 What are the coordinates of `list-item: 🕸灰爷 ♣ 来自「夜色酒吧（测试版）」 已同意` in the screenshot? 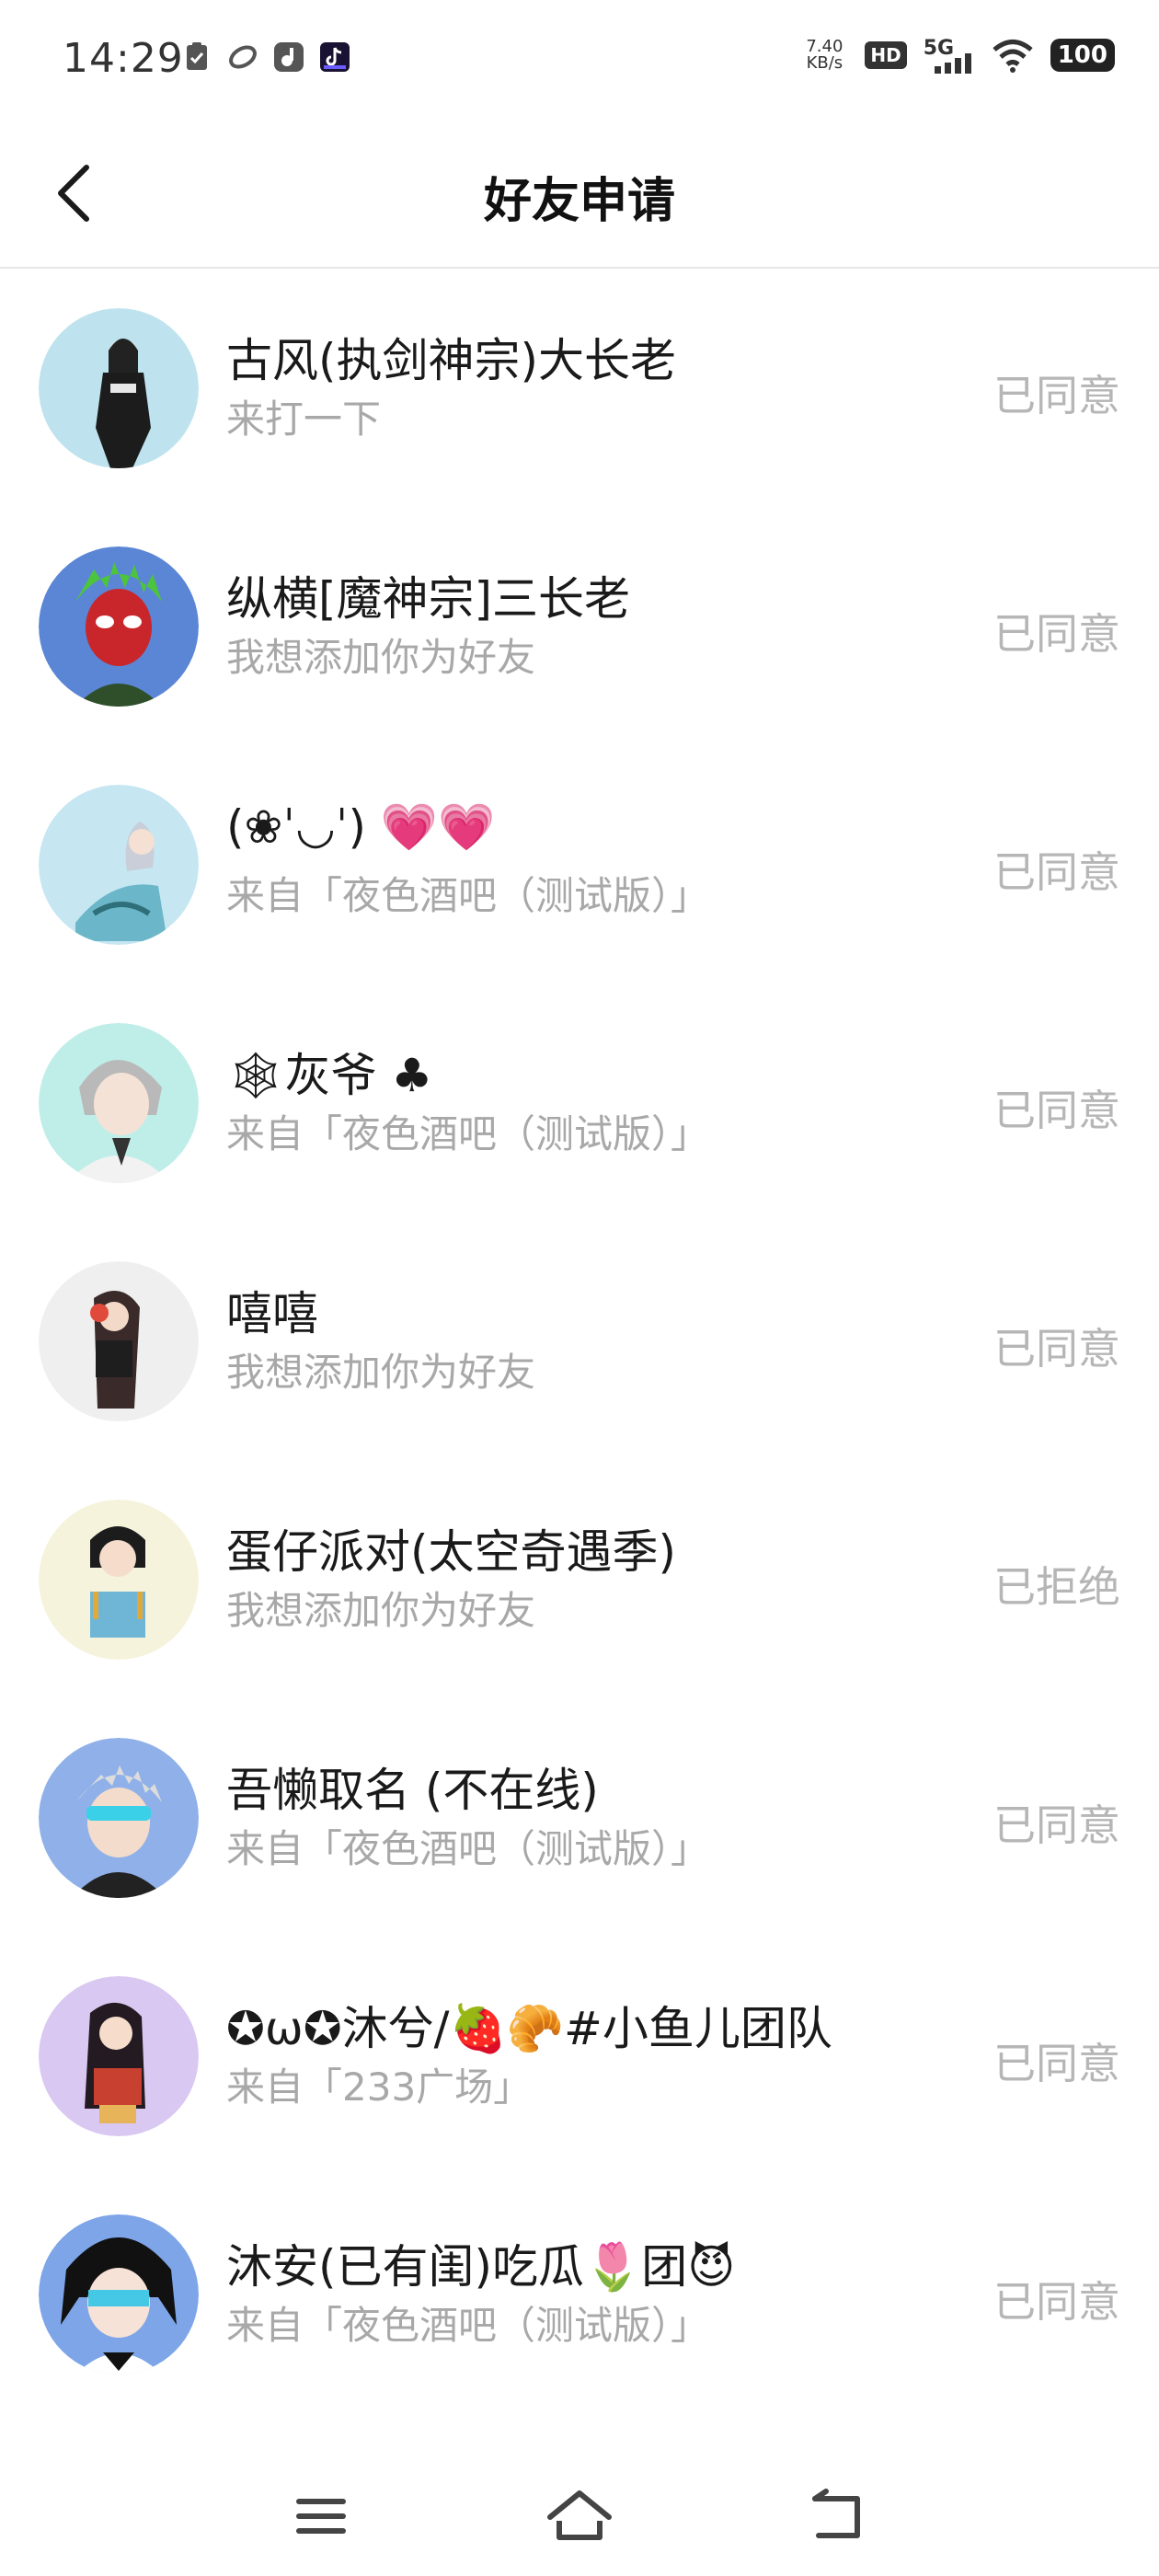 It's located at (579, 1102).